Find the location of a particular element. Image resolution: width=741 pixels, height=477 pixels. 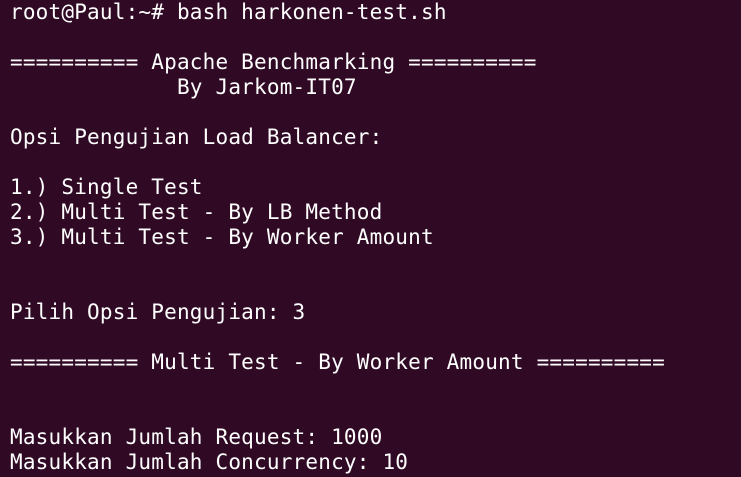

choice-prompt: Pilih Opsi Pengujian: 3 is located at coordinates (158, 312).